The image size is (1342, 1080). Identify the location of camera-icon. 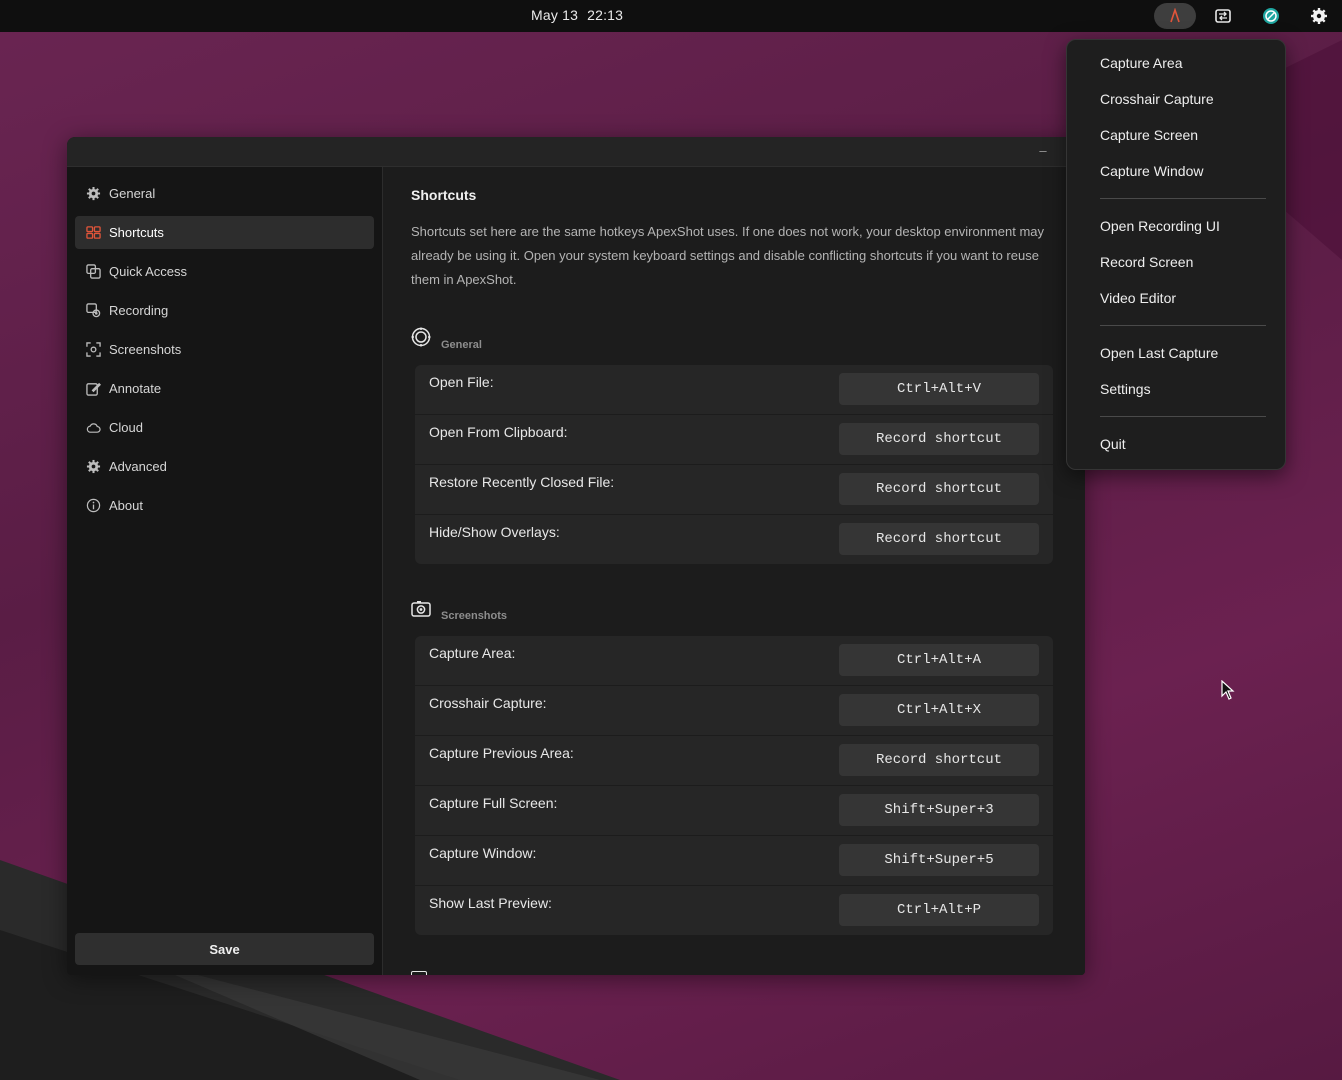
(421, 611).